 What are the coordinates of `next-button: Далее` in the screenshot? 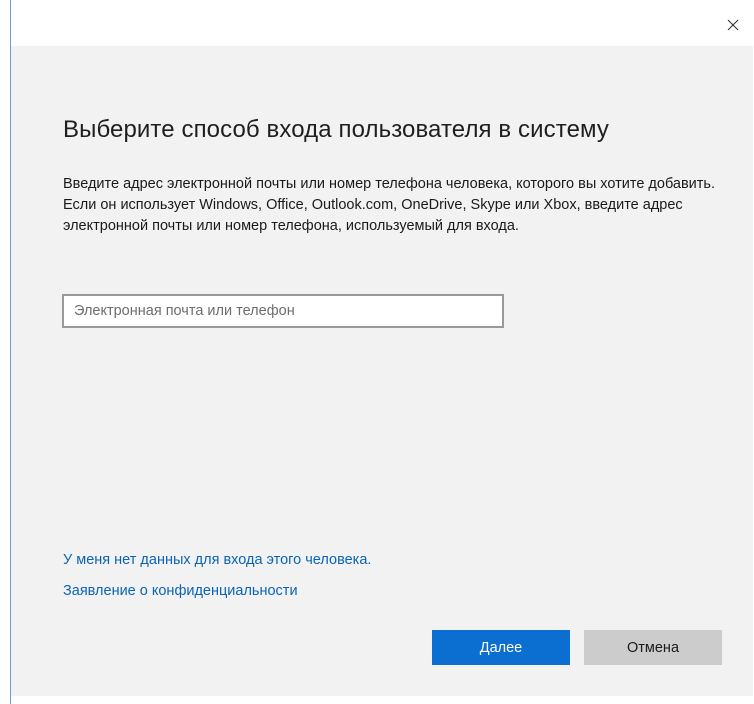 It's located at (501, 647).